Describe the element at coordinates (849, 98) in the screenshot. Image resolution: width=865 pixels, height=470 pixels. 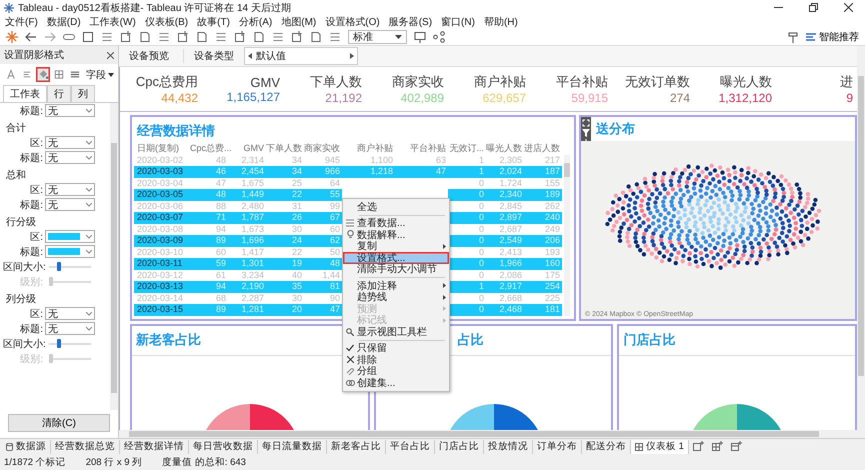
I see `kpi-value: 9` at that location.